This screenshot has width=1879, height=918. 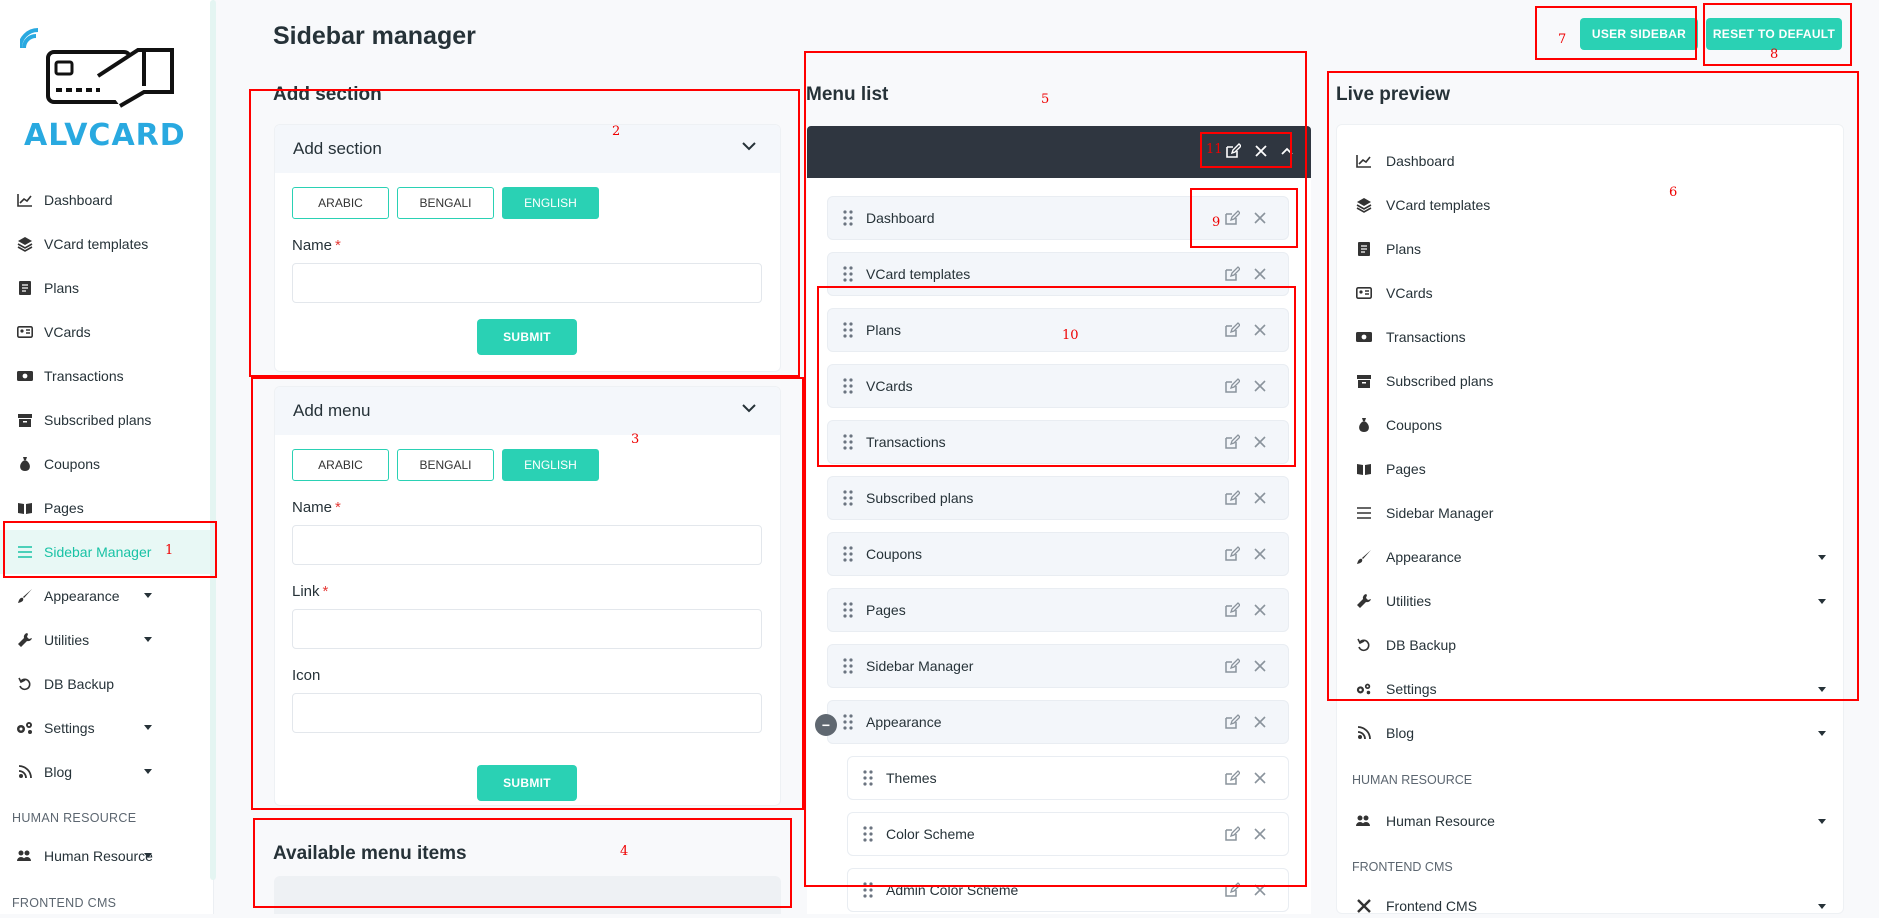 What do you see at coordinates (1058, 722) in the screenshot?
I see `menu-list-item: Appearance` at bounding box center [1058, 722].